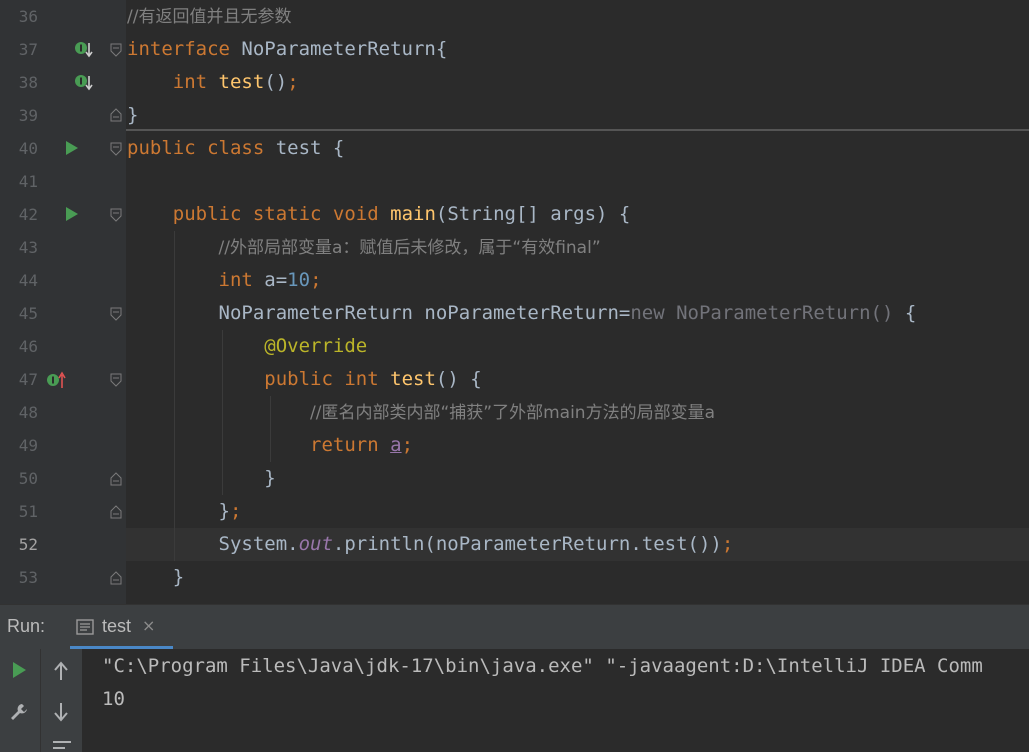  What do you see at coordinates (512, 413) in the screenshot?
I see `code-line-48: //匿名内部类内部“捕获”了外部main方法的局部变量a` at bounding box center [512, 413].